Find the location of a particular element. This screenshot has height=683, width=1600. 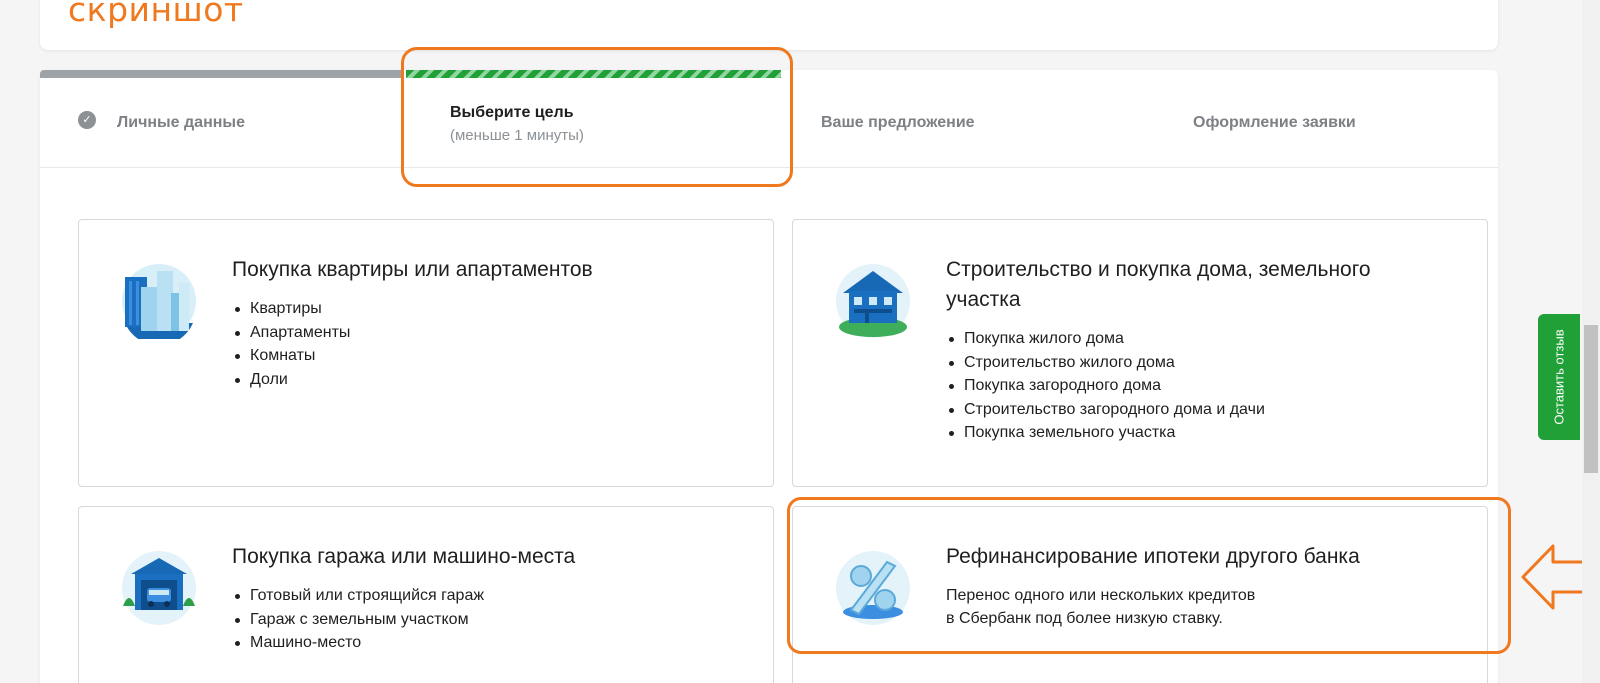

check-icon: ✓ is located at coordinates (87, 120).